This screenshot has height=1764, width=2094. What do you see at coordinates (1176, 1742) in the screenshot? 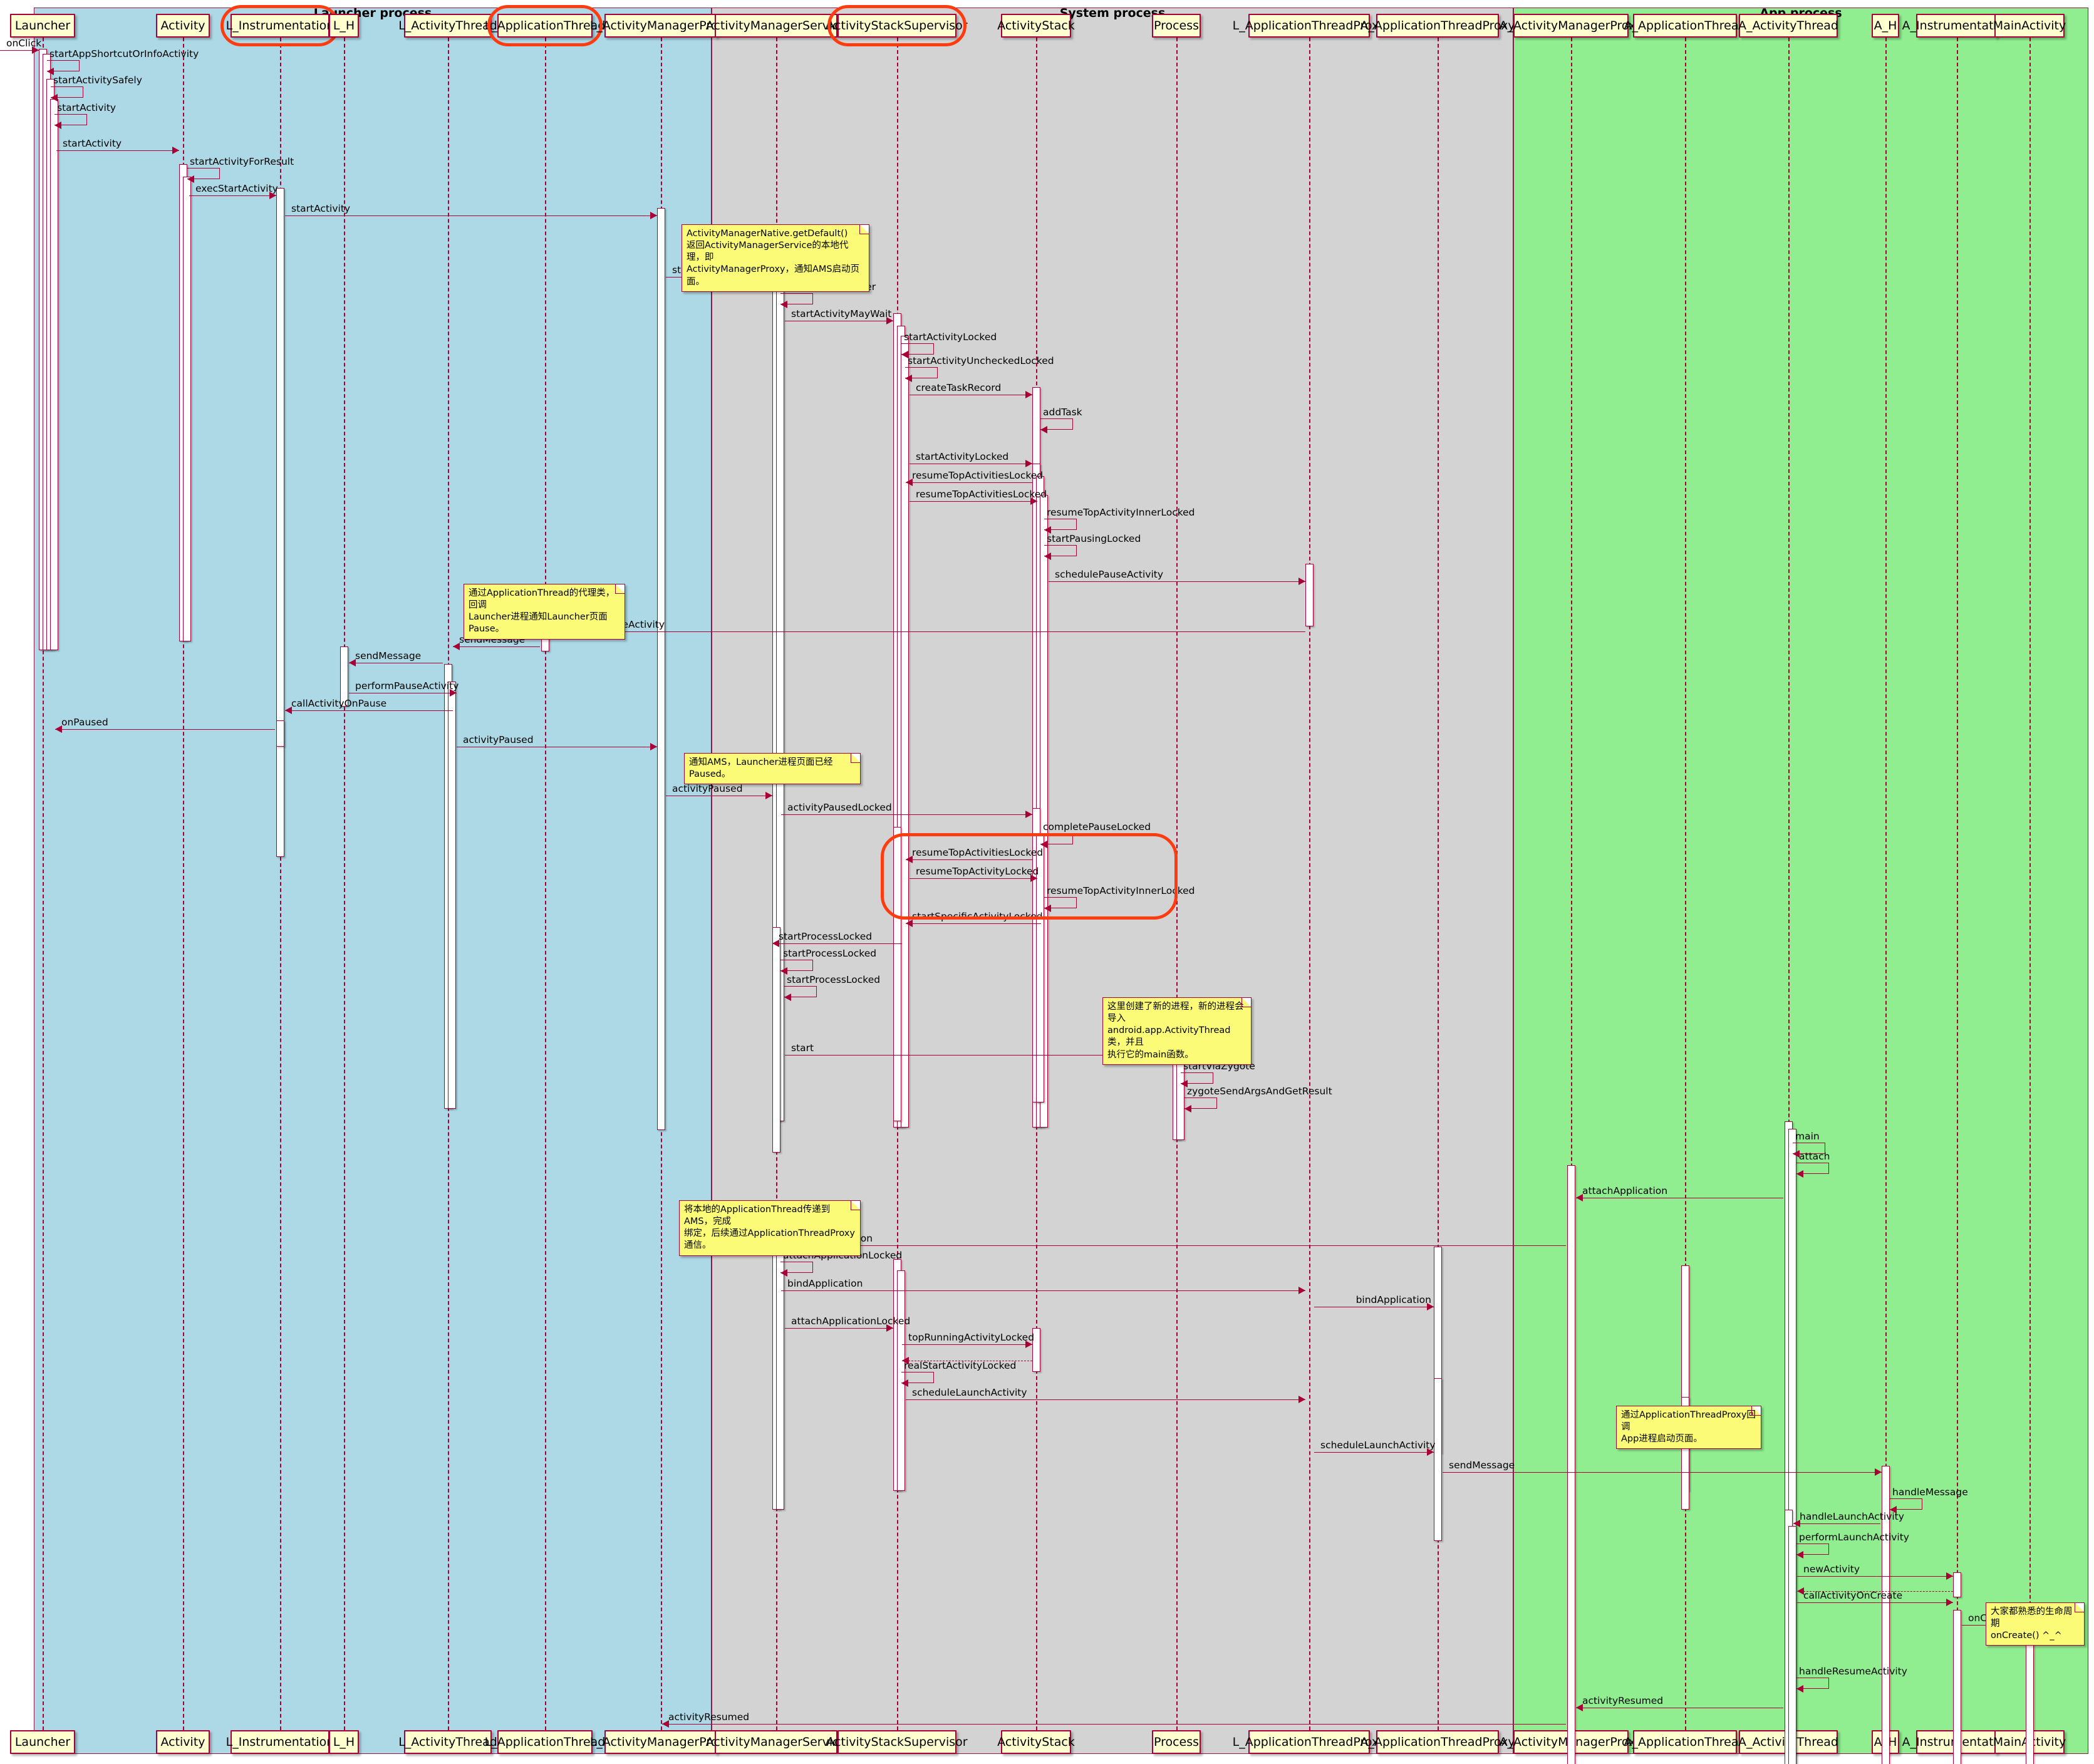
I see `participant-bottom-Process: Process` at bounding box center [1176, 1742].